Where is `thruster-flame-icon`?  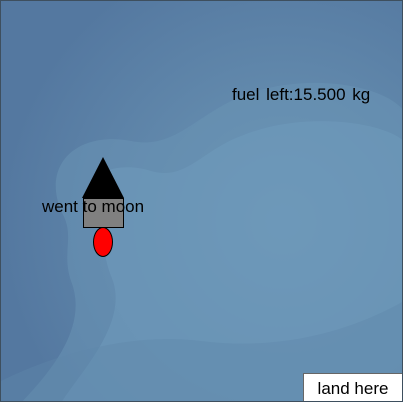 thruster-flame-icon is located at coordinates (103, 242).